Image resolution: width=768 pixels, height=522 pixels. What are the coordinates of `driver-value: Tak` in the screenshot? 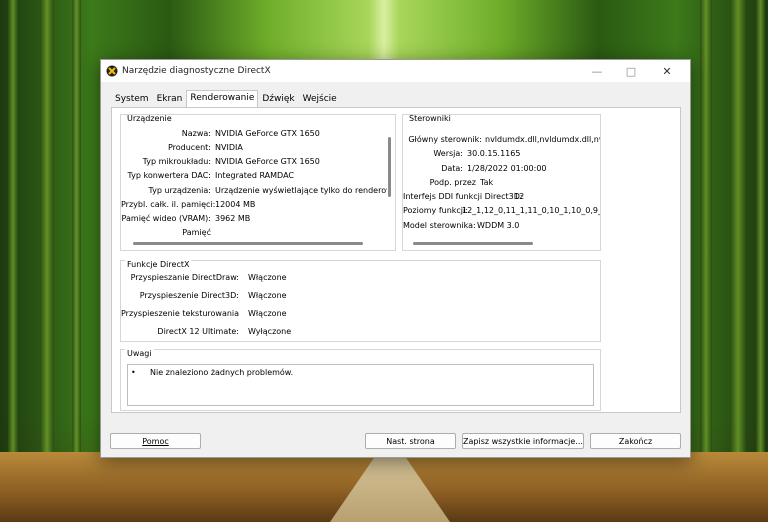 It's located at (487, 182).